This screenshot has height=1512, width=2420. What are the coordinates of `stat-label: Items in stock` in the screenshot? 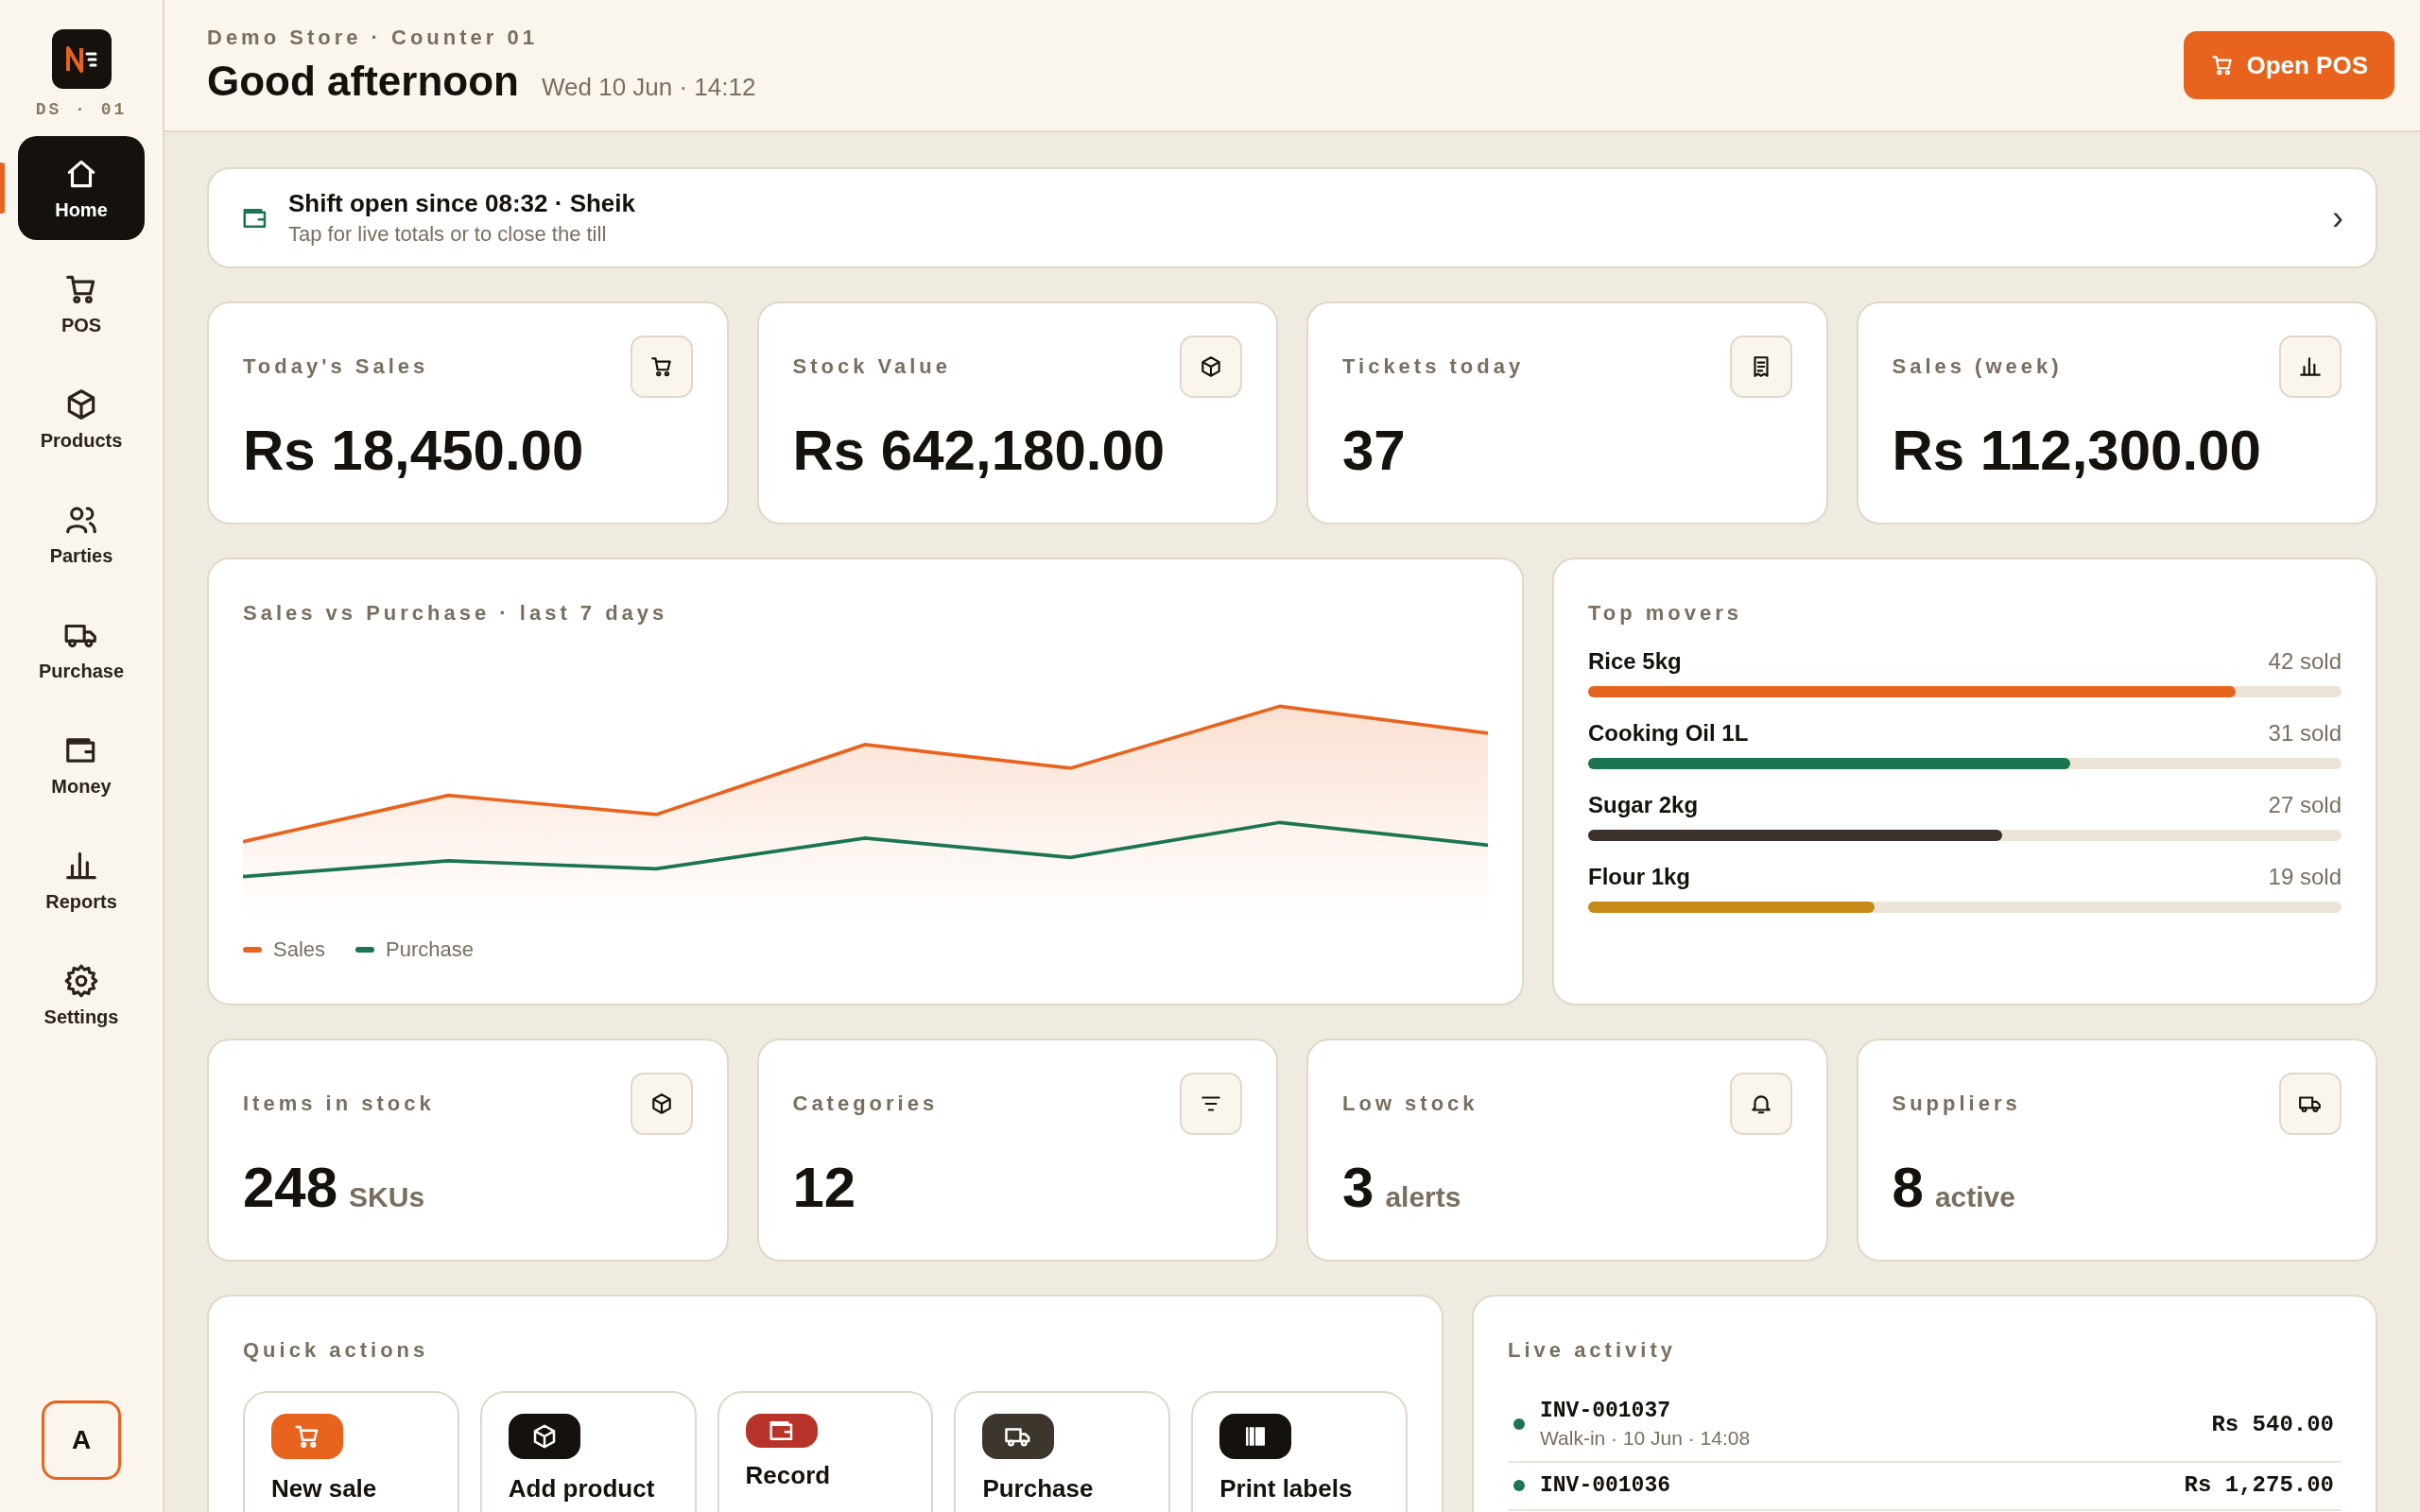 It's located at (339, 1103).